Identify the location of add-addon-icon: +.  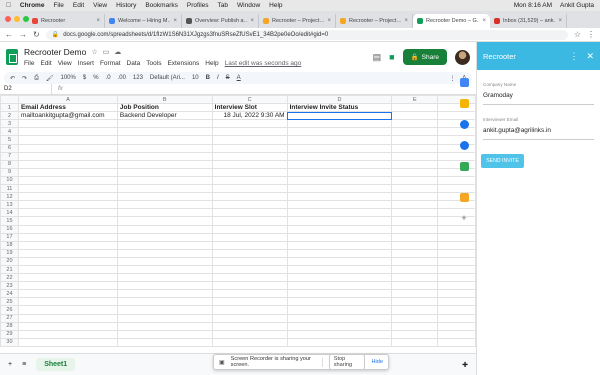
(464, 218).